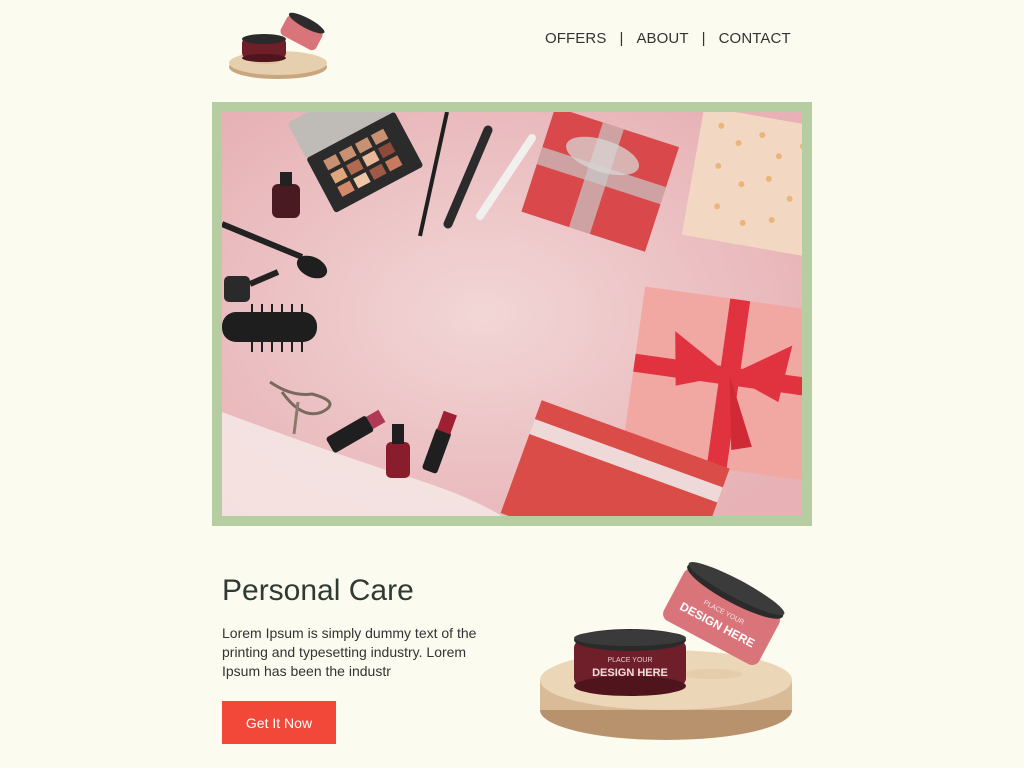  What do you see at coordinates (630, 673) in the screenshot?
I see `jar-large-label: DESIGN HERE` at bounding box center [630, 673].